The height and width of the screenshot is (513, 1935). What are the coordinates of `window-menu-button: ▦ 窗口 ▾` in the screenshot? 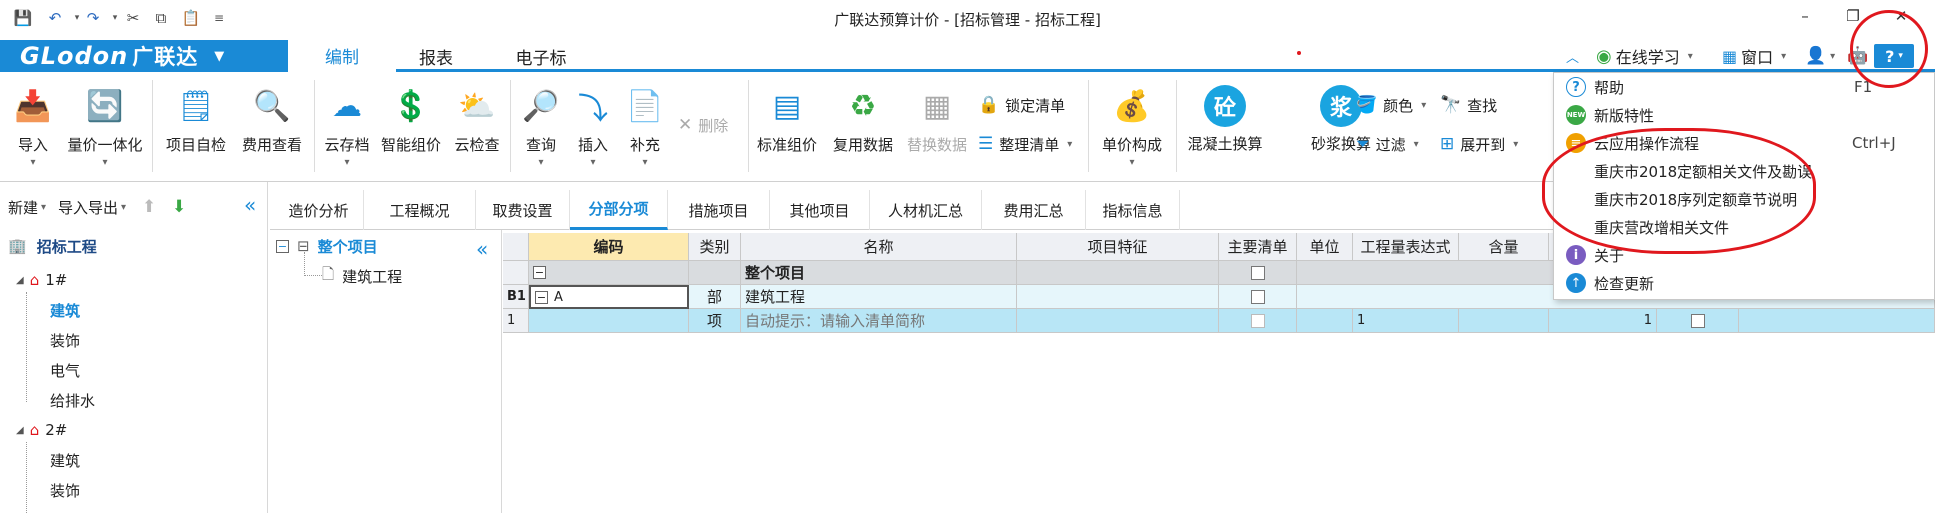 It's located at (1754, 56).